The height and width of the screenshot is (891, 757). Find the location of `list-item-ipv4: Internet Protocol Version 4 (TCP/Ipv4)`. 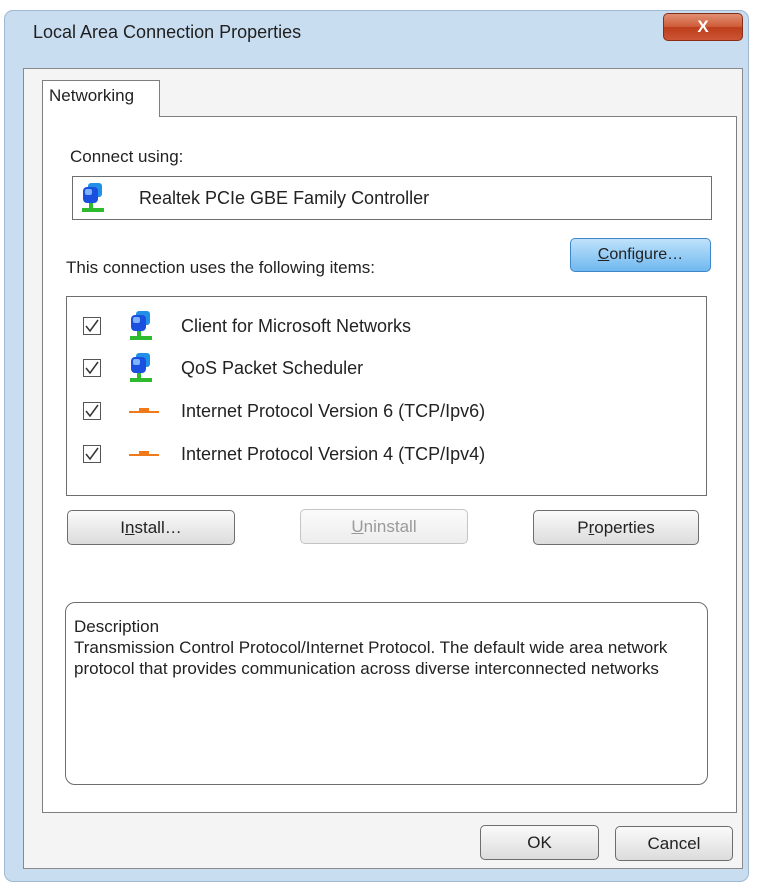

list-item-ipv4: Internet Protocol Version 4 (TCP/Ipv4) is located at coordinates (386, 455).